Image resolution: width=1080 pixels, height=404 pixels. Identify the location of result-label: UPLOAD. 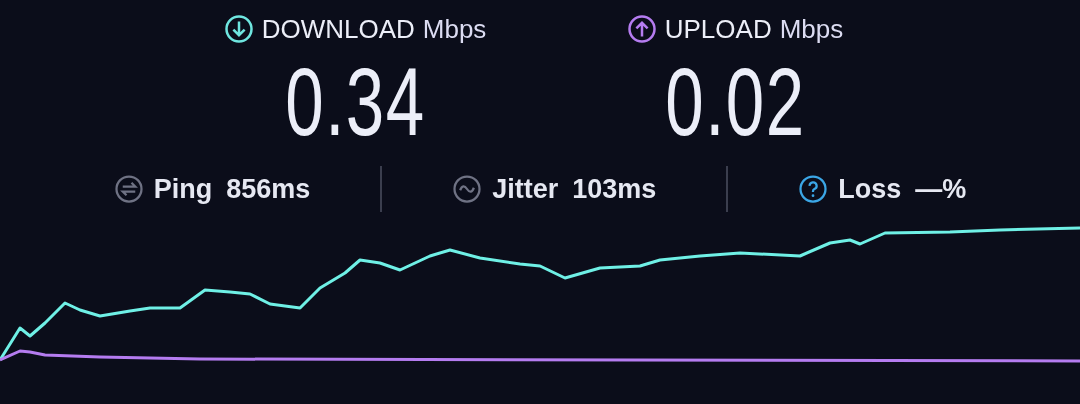
(718, 29).